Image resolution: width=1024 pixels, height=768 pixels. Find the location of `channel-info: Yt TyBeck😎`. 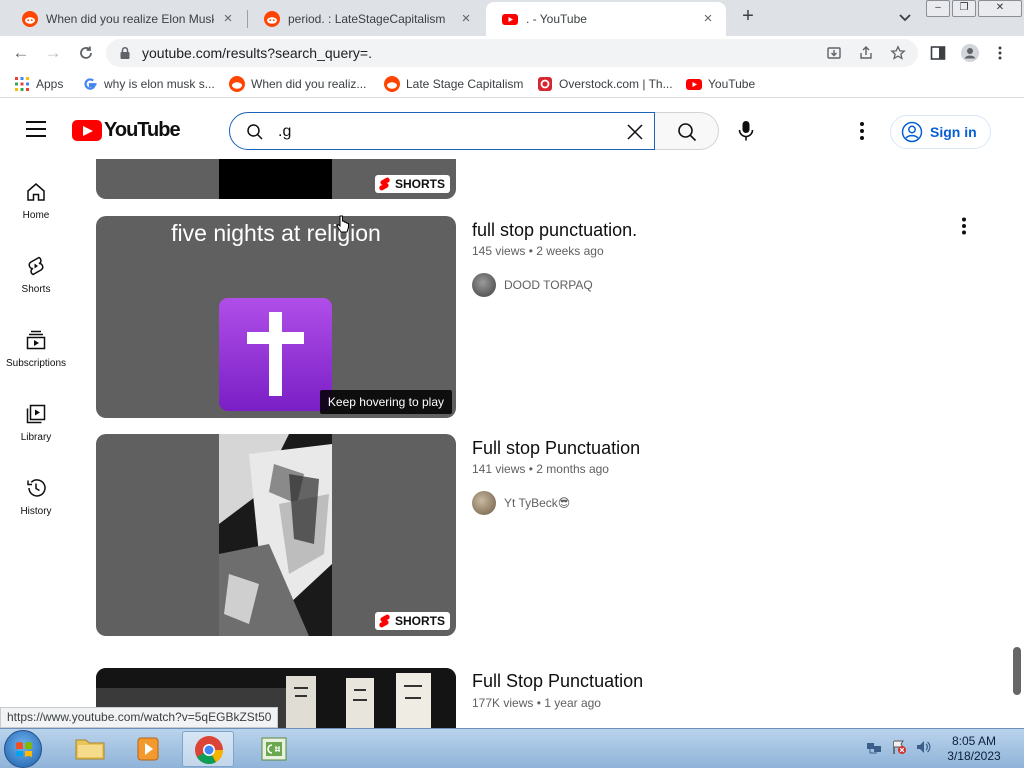

channel-info: Yt TyBeck😎 is located at coordinates (521, 503).